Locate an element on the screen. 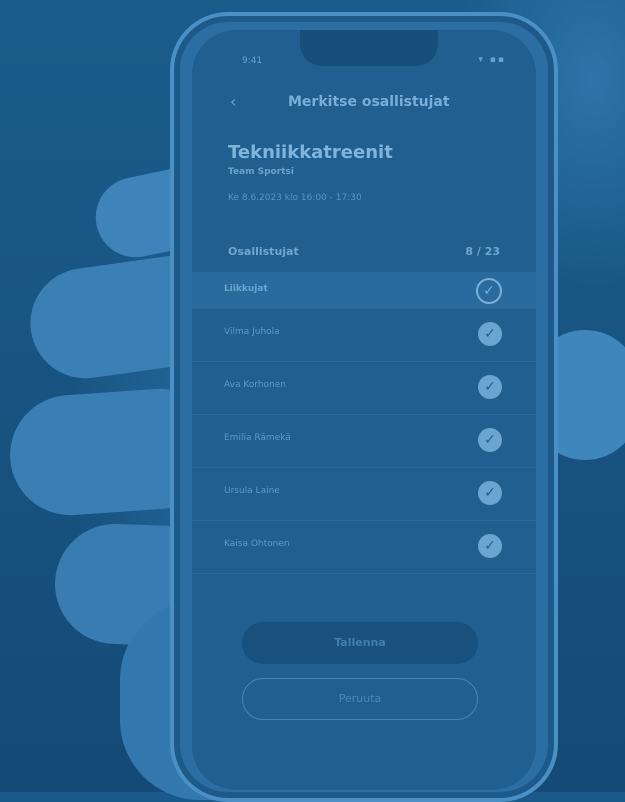 The width and height of the screenshot is (625, 802). team-name: Team Sportsi is located at coordinates (261, 172).